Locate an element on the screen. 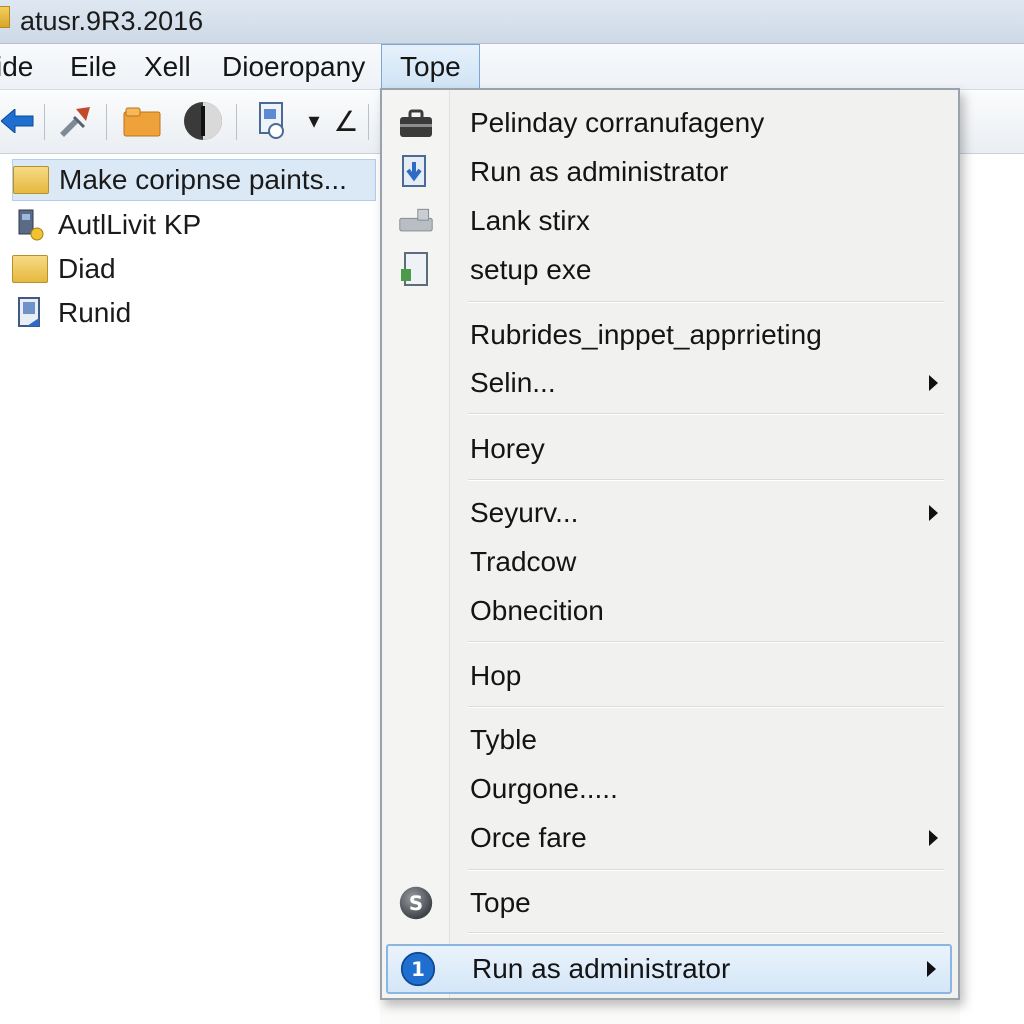 This screenshot has height=1024, width=1024. menu-item-label: Tope is located at coordinates (500, 902).